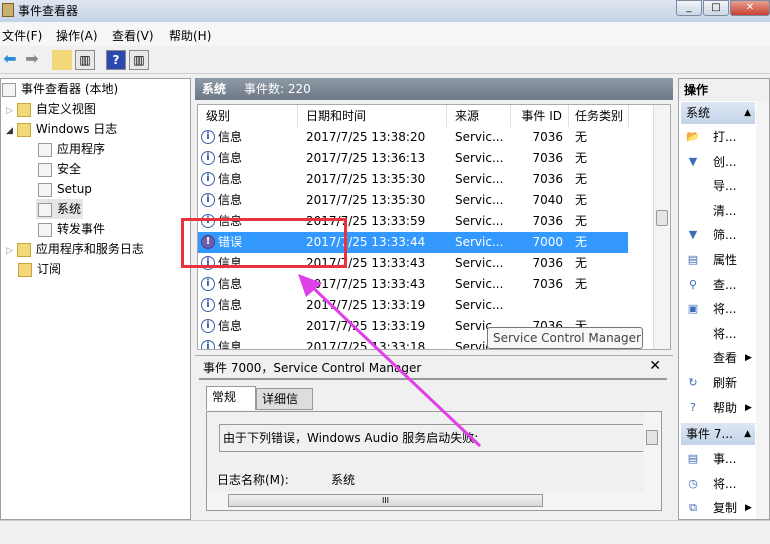  I want to click on arrow-line, so click(394, 364).